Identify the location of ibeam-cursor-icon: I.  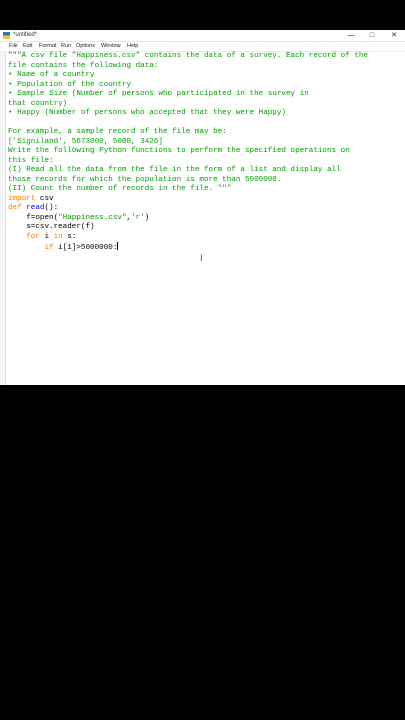
(201, 259).